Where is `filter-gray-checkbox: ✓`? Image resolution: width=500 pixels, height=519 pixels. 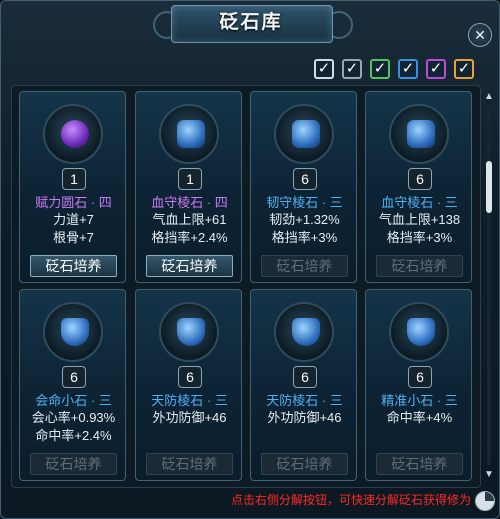 filter-gray-checkbox: ✓ is located at coordinates (352, 69).